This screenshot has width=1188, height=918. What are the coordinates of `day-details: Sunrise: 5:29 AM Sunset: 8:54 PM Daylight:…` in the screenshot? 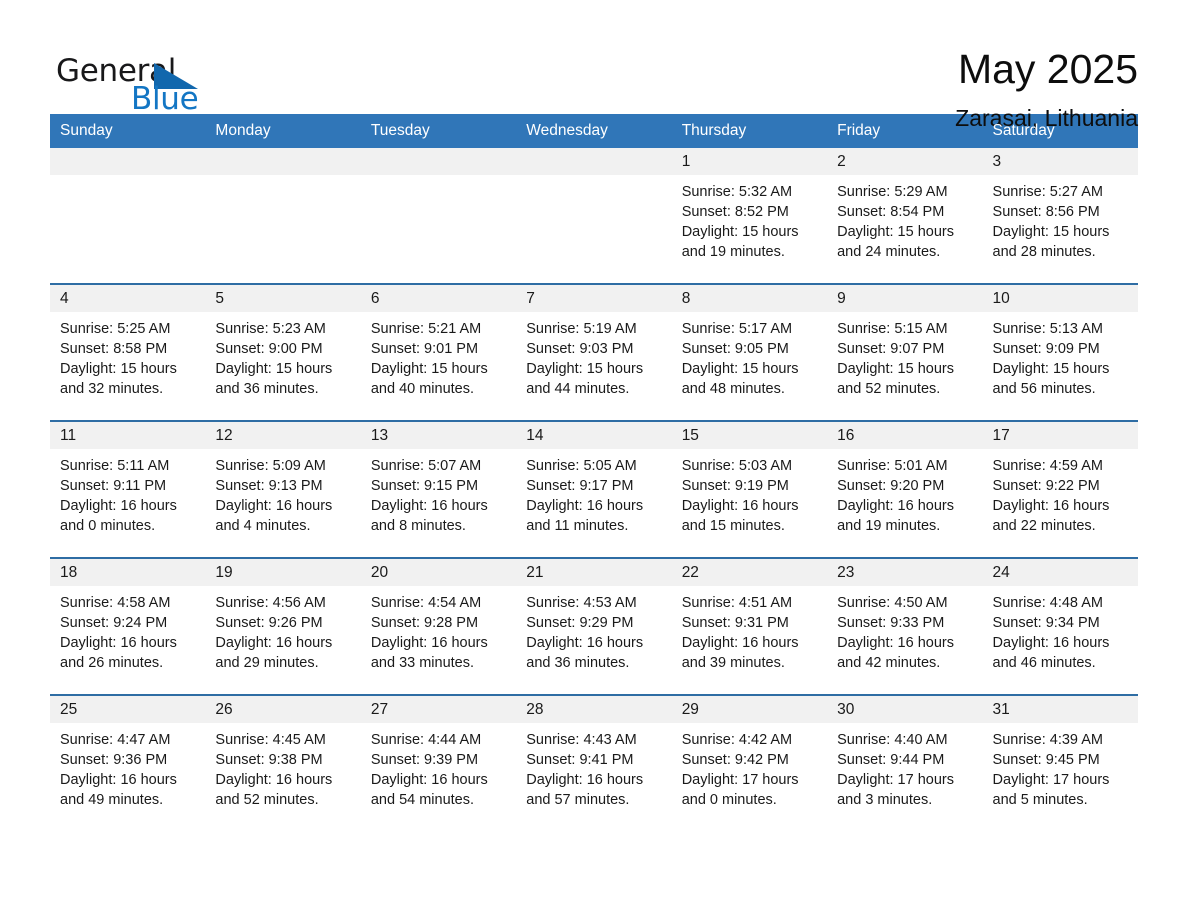 It's located at (904, 218).